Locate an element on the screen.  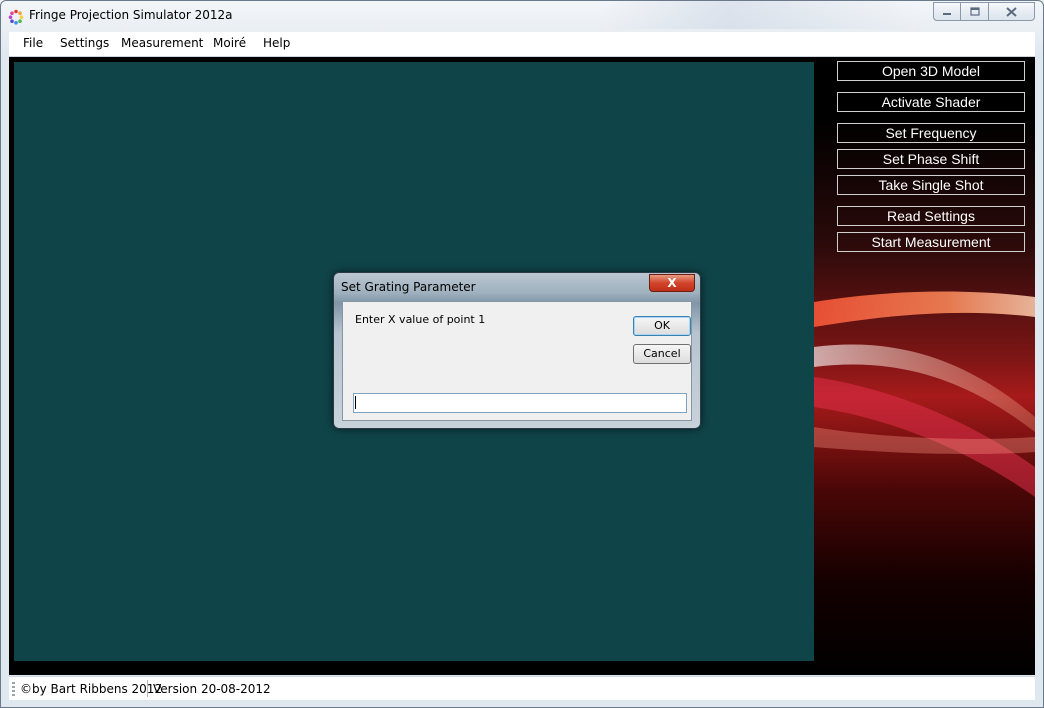
menu-help: Help is located at coordinates (276, 43).